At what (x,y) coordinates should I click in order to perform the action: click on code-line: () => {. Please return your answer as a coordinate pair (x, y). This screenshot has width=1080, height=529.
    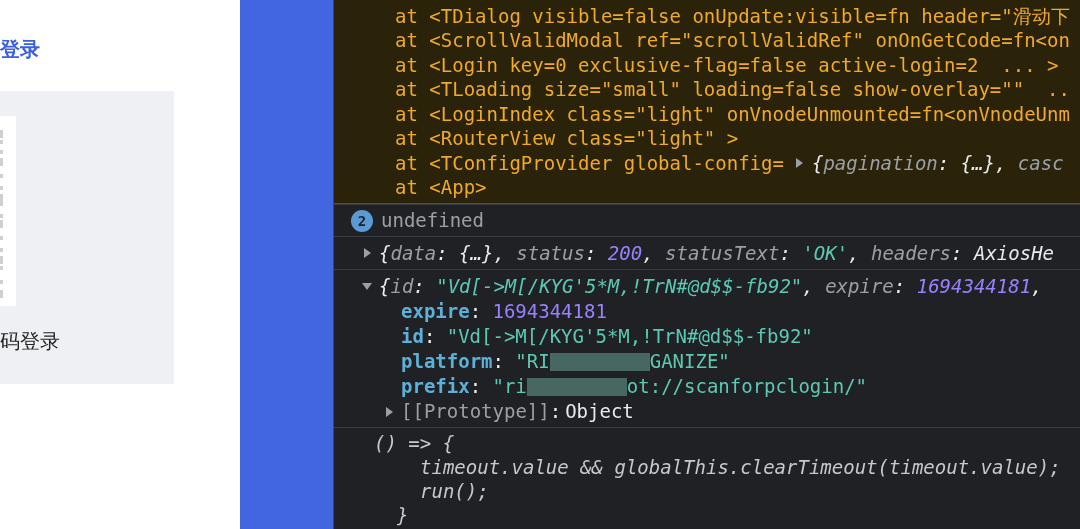
    Looking at the image, I should click on (415, 445).